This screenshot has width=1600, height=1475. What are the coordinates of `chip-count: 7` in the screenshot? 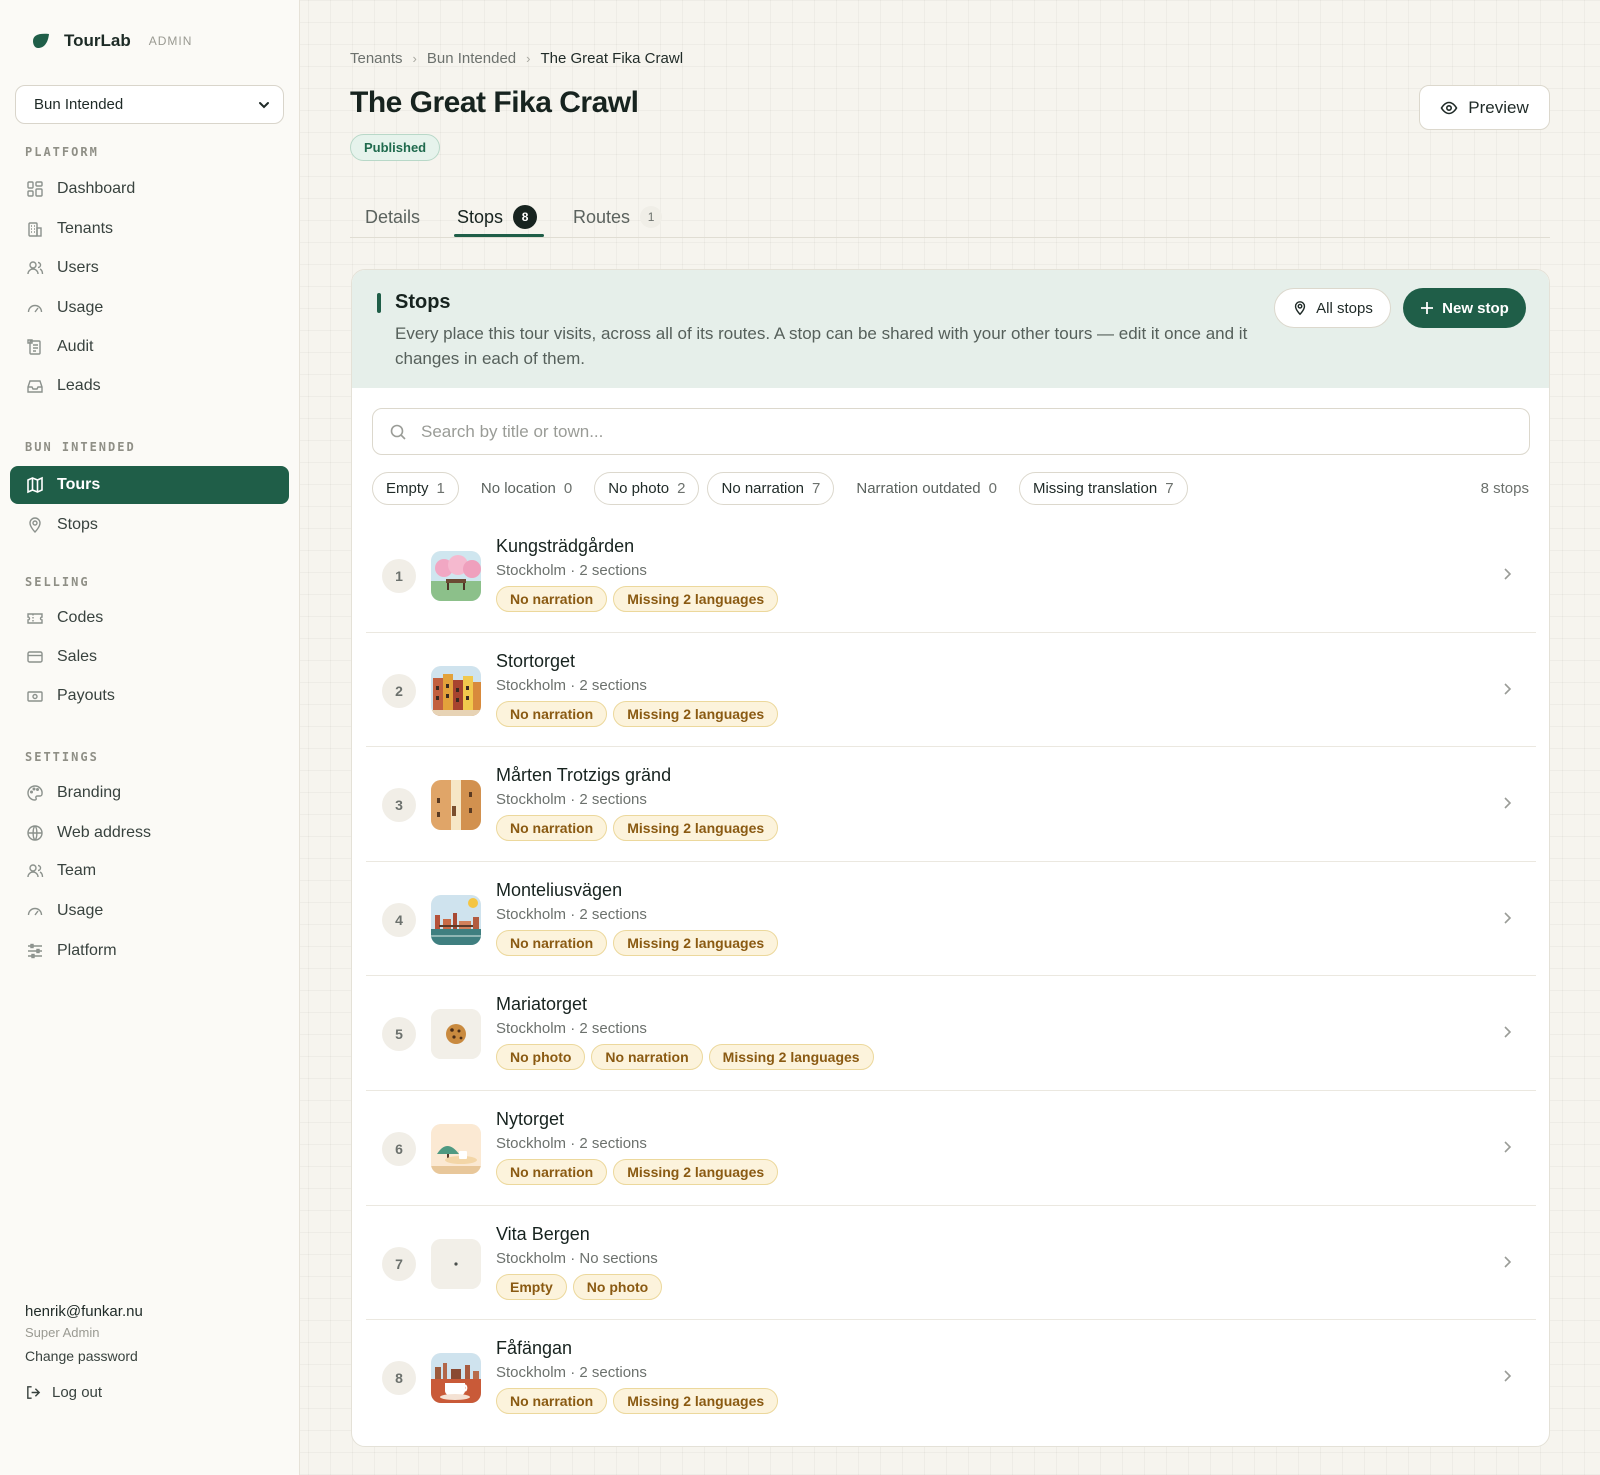 It's located at (816, 488).